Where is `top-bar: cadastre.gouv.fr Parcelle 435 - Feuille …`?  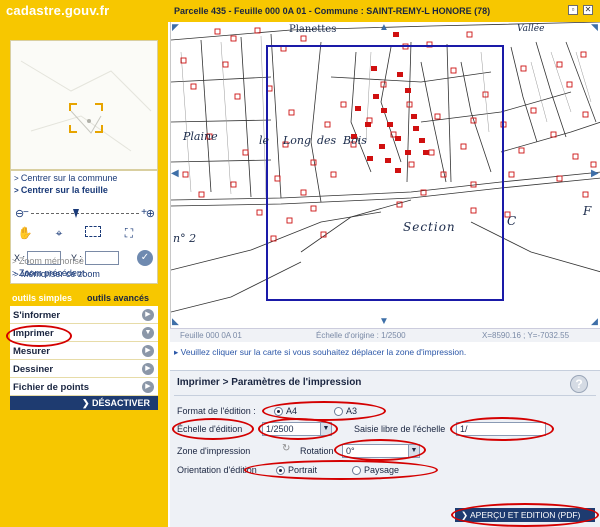
top-bar: cadastre.gouv.fr Parcelle 435 - Feuille … is located at coordinates (300, 11).